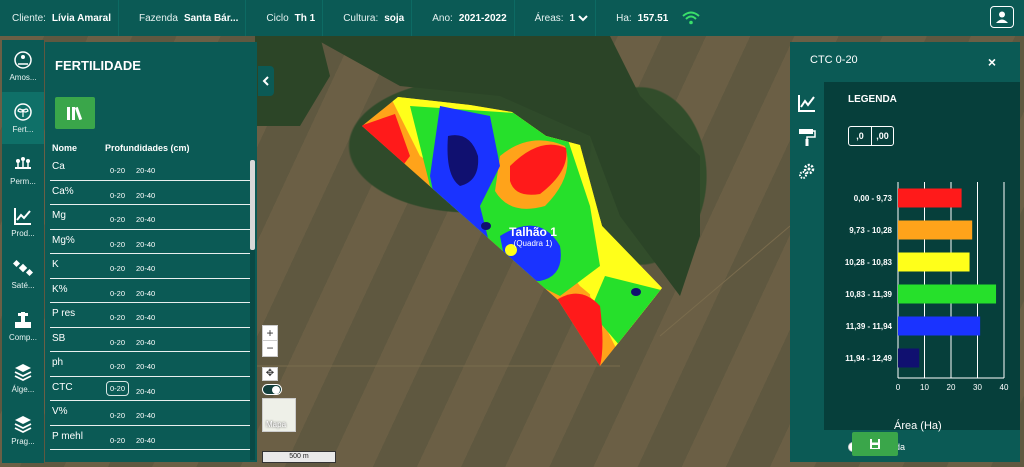  What do you see at coordinates (572, 18) in the screenshot?
I see `areas-value: 1` at bounding box center [572, 18].